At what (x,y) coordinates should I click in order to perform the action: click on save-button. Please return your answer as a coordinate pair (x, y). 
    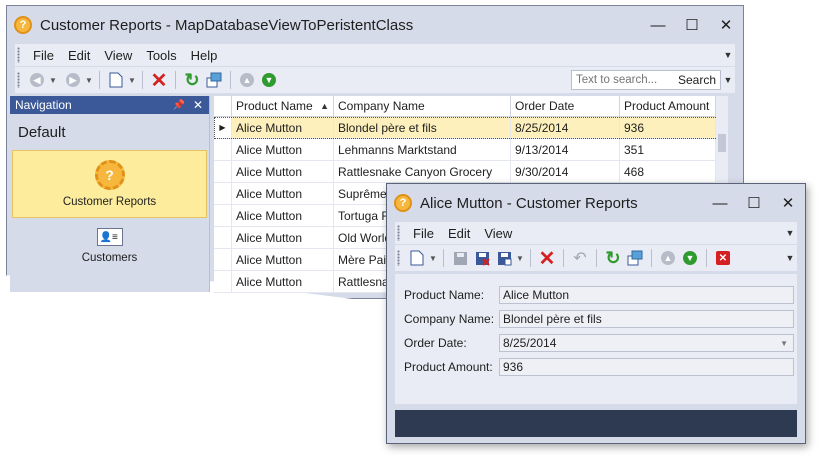
    Looking at the image, I should click on (460, 258).